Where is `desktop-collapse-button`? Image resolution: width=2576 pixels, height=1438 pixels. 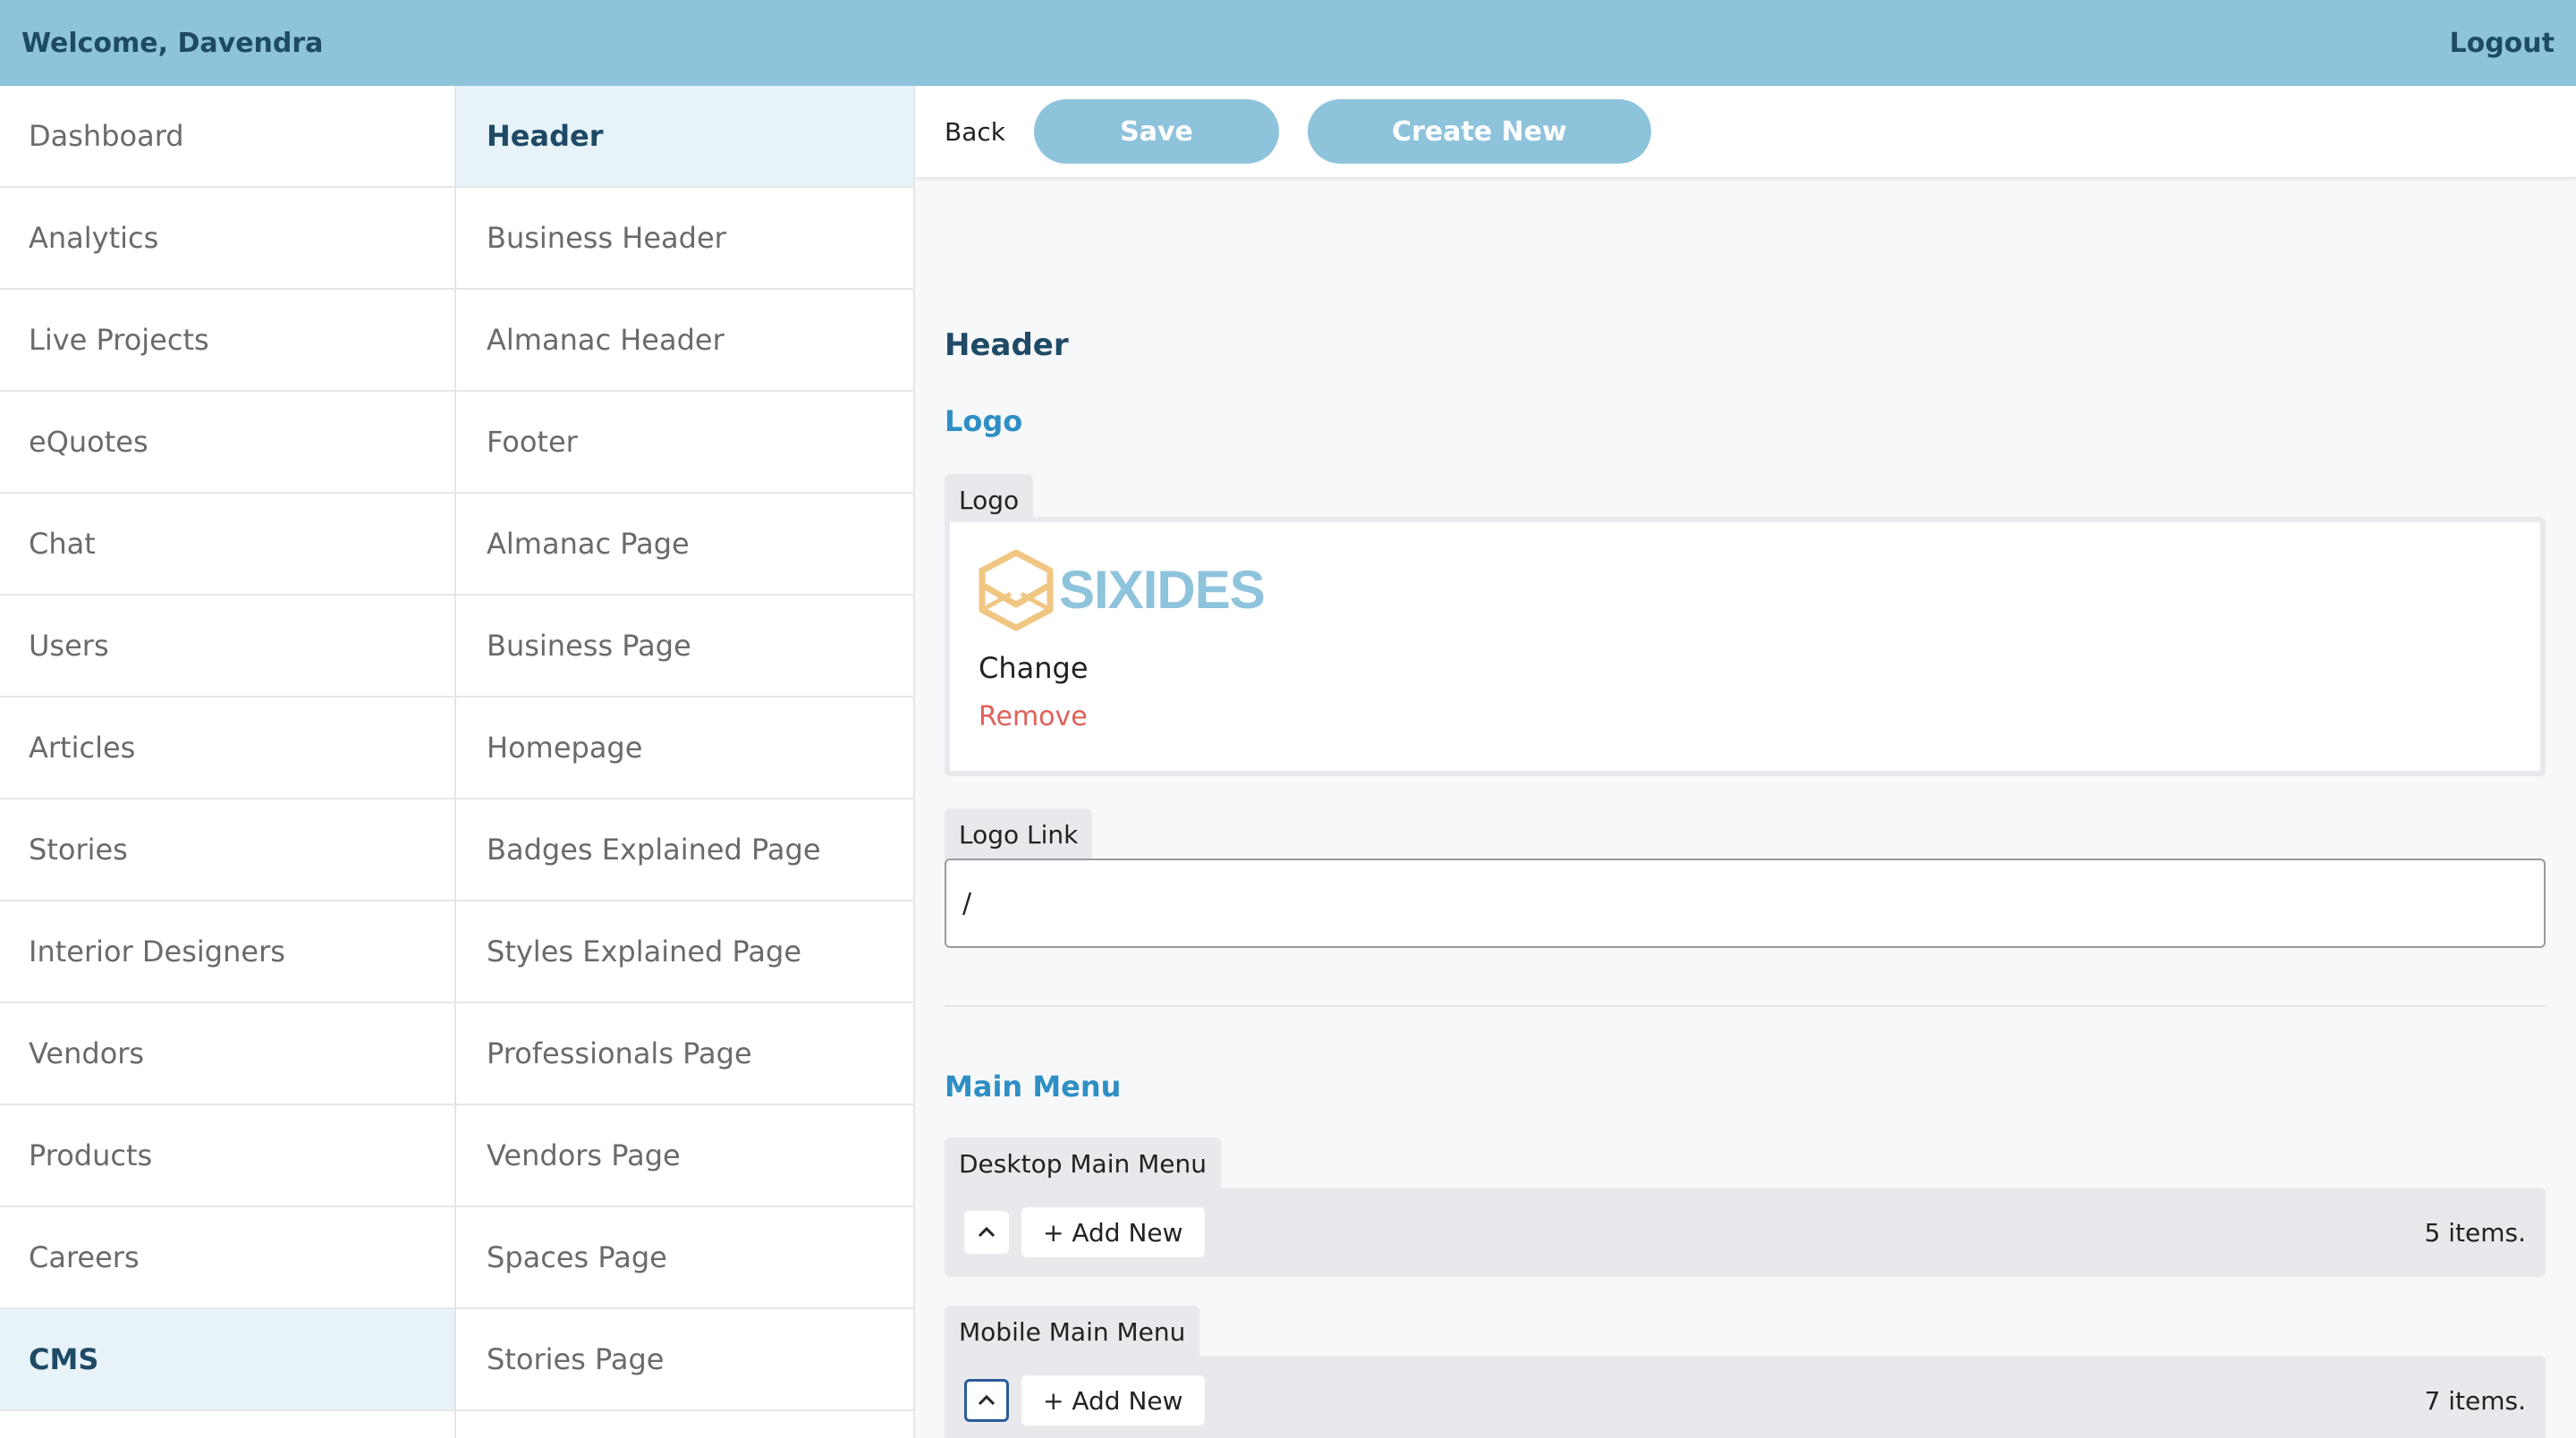
desktop-collapse-button is located at coordinates (986, 1232).